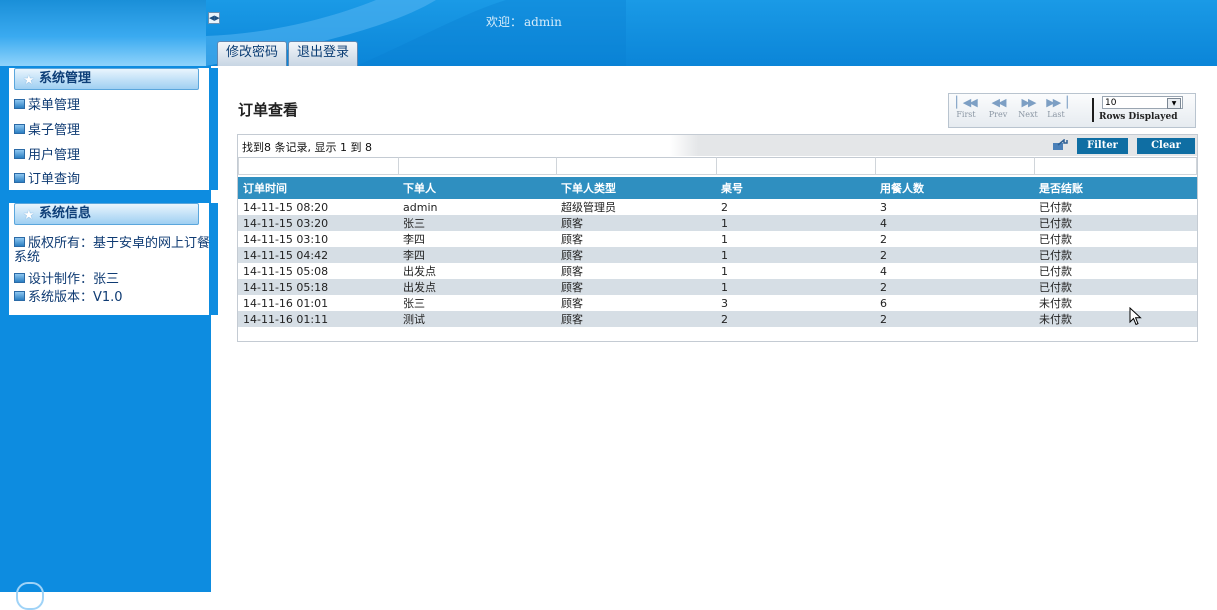  Describe the element at coordinates (966, 102) in the screenshot. I see `first-page-icon: ▏◀◀` at that location.